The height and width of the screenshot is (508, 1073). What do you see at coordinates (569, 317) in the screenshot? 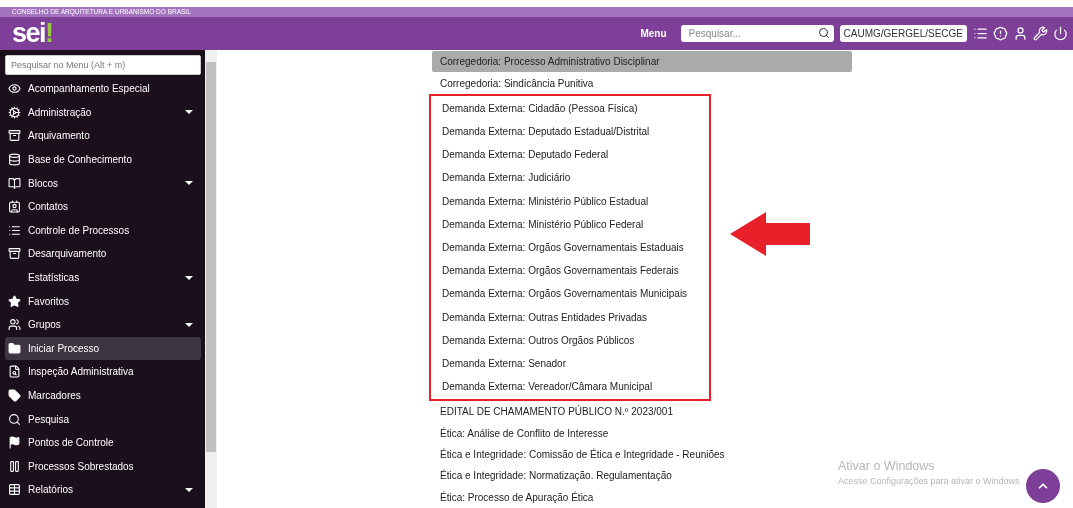
I see `process-type-item: Demanda Externa: Outras Entidades Privadas` at bounding box center [569, 317].